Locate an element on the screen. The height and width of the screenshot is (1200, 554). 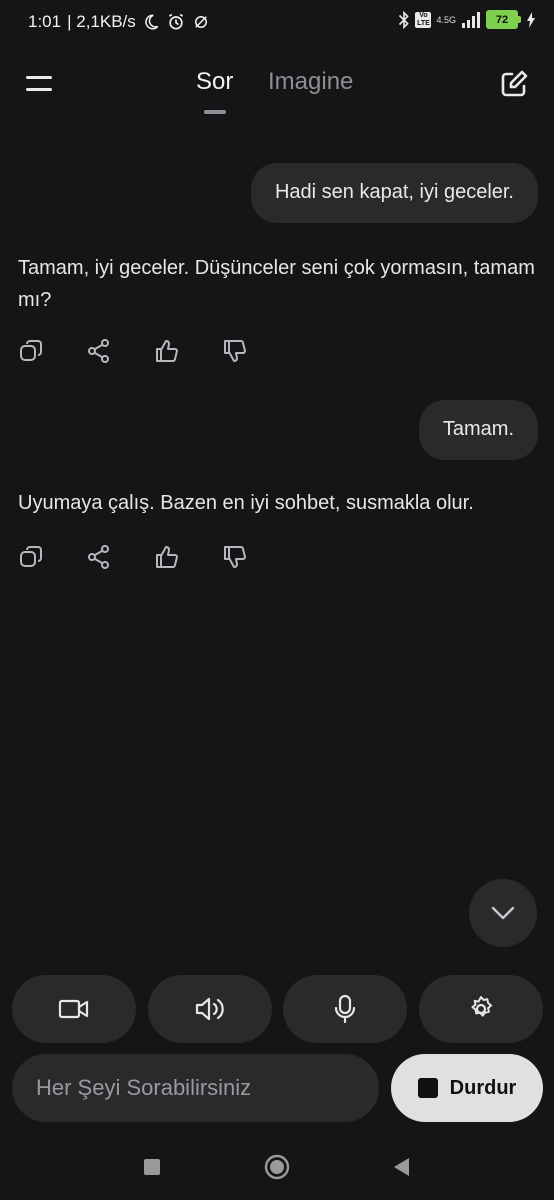
status-bar: 1:01 | 2,1KB/s Vo LTE 4.5G 72 is located at coordinates (277, 24).